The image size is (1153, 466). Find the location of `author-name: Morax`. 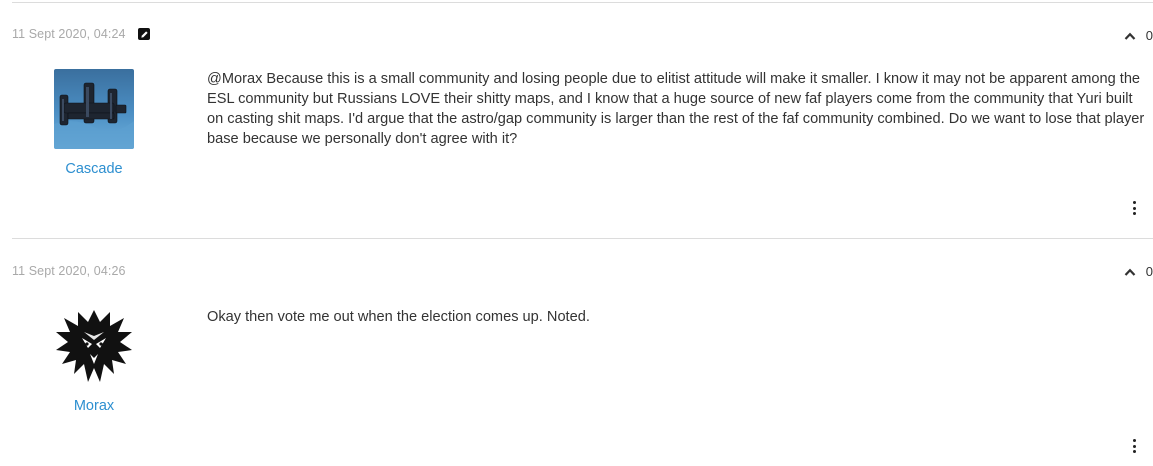

author-name: Morax is located at coordinates (94, 406).